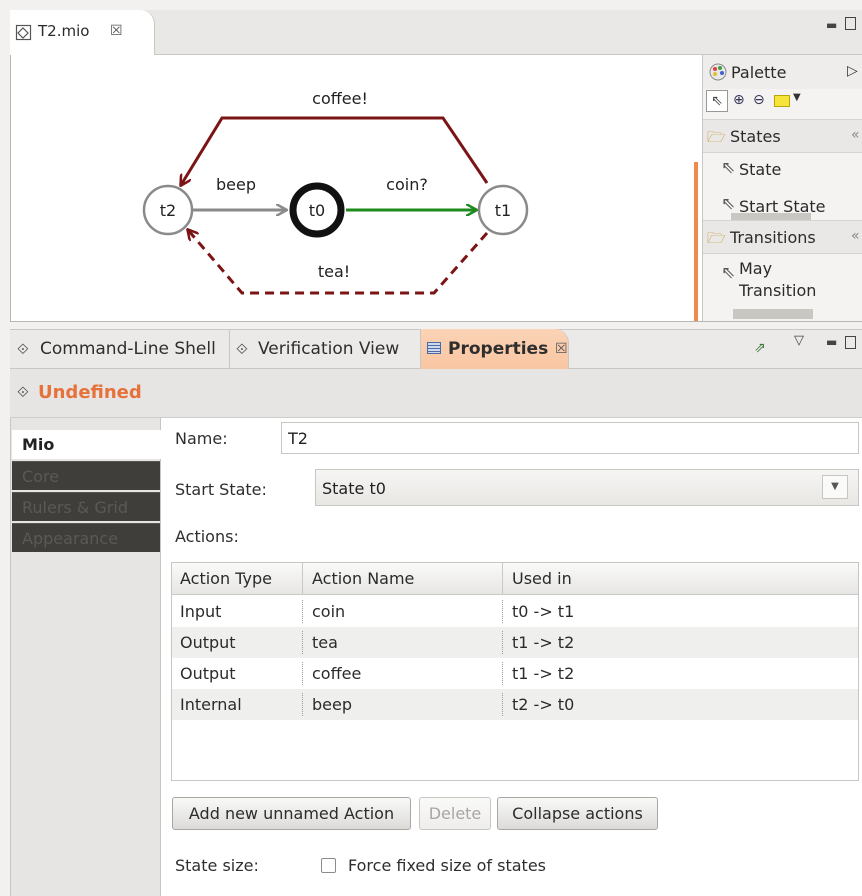 The width and height of the screenshot is (862, 896). Describe the element at coordinates (728, 273) in the screenshot. I see `may-transition-tool-icon: ⇖` at that location.